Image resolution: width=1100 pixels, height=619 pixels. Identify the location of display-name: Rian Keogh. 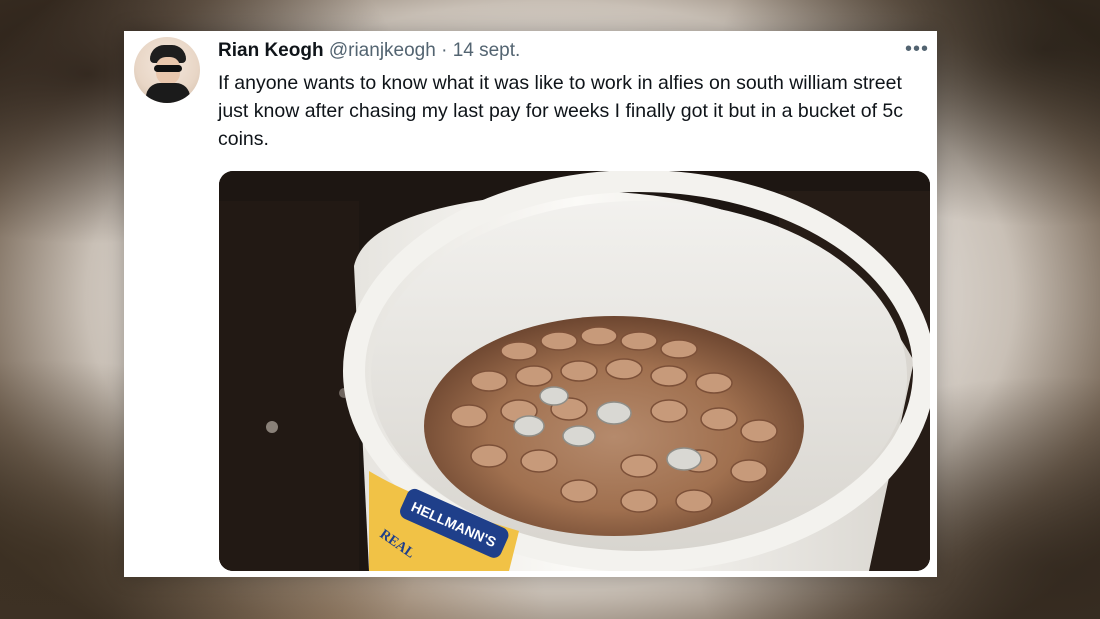
(271, 50).